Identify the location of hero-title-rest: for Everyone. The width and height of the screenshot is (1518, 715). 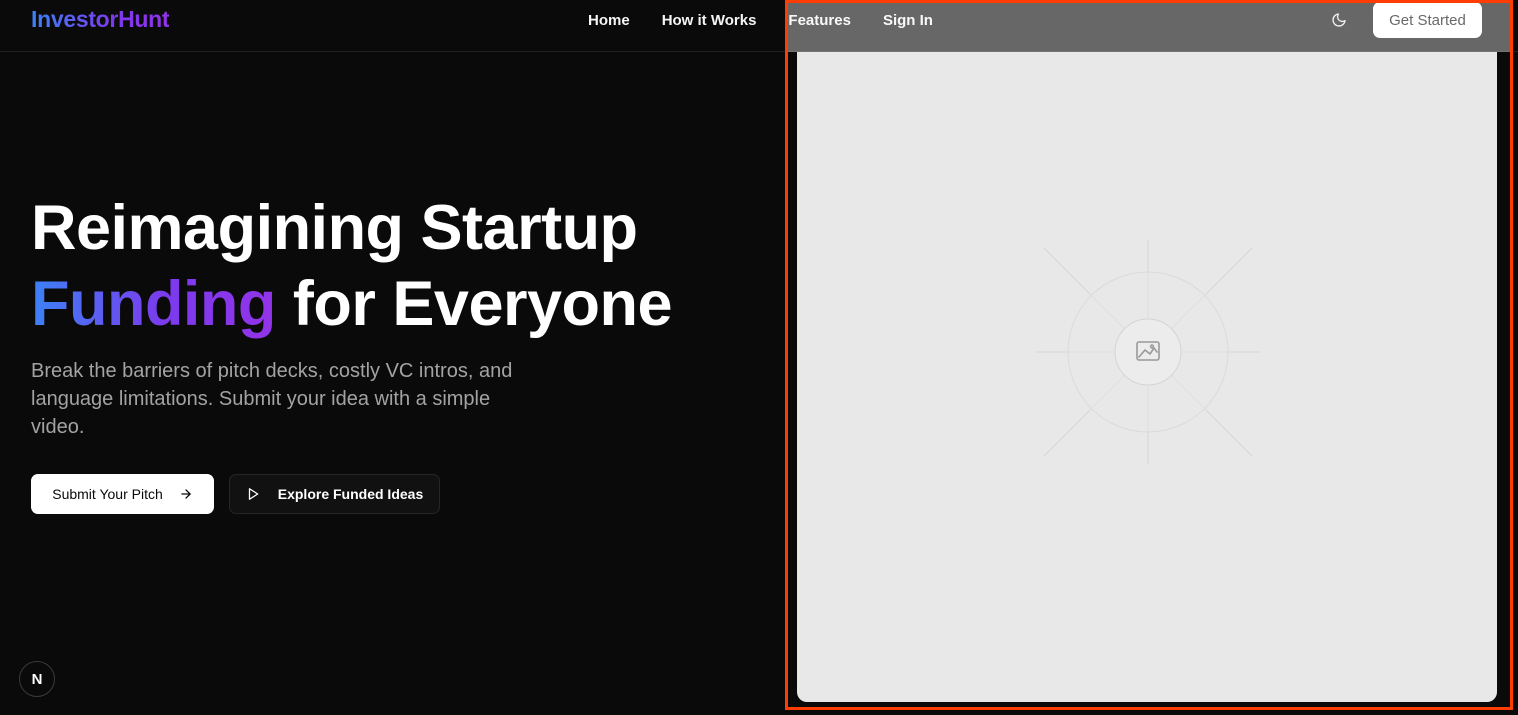
(482, 304).